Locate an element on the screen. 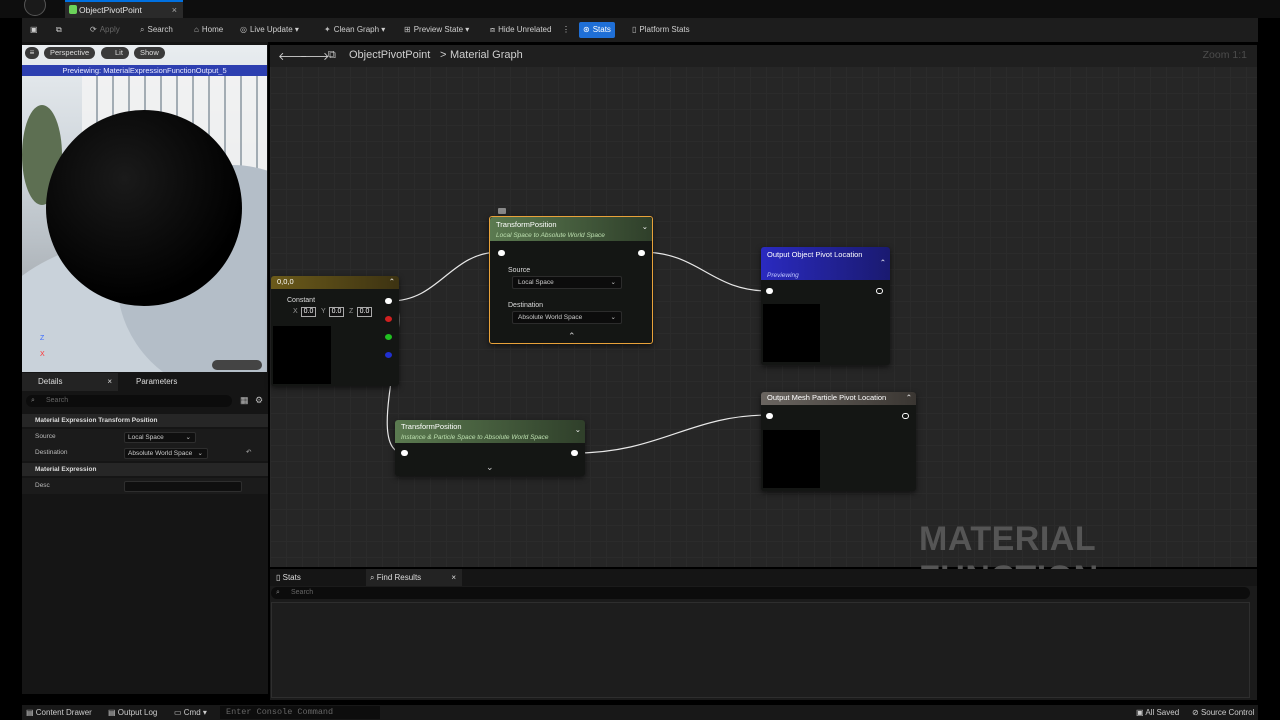 This screenshot has width=1280, height=720. tab-parameters-label: Parameters is located at coordinates (157, 381).